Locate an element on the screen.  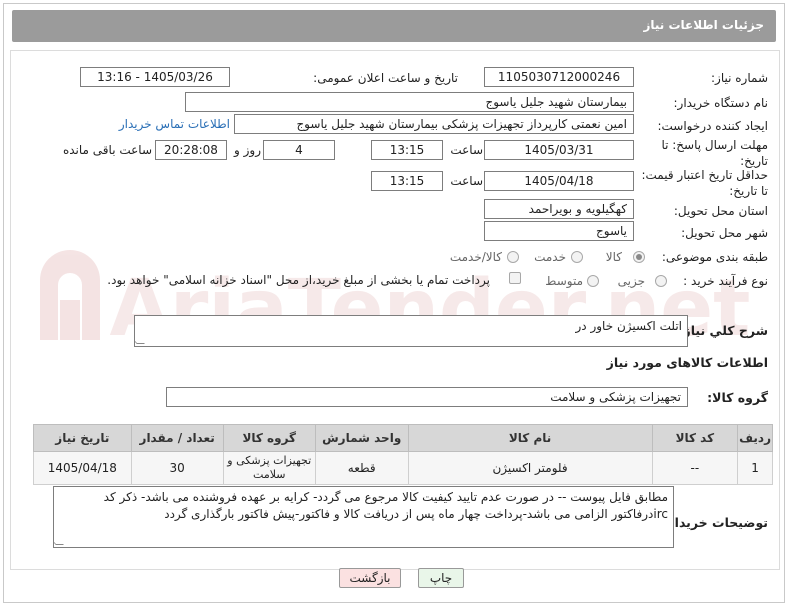
reply-time-field: 13:15 is located at coordinates (407, 150).